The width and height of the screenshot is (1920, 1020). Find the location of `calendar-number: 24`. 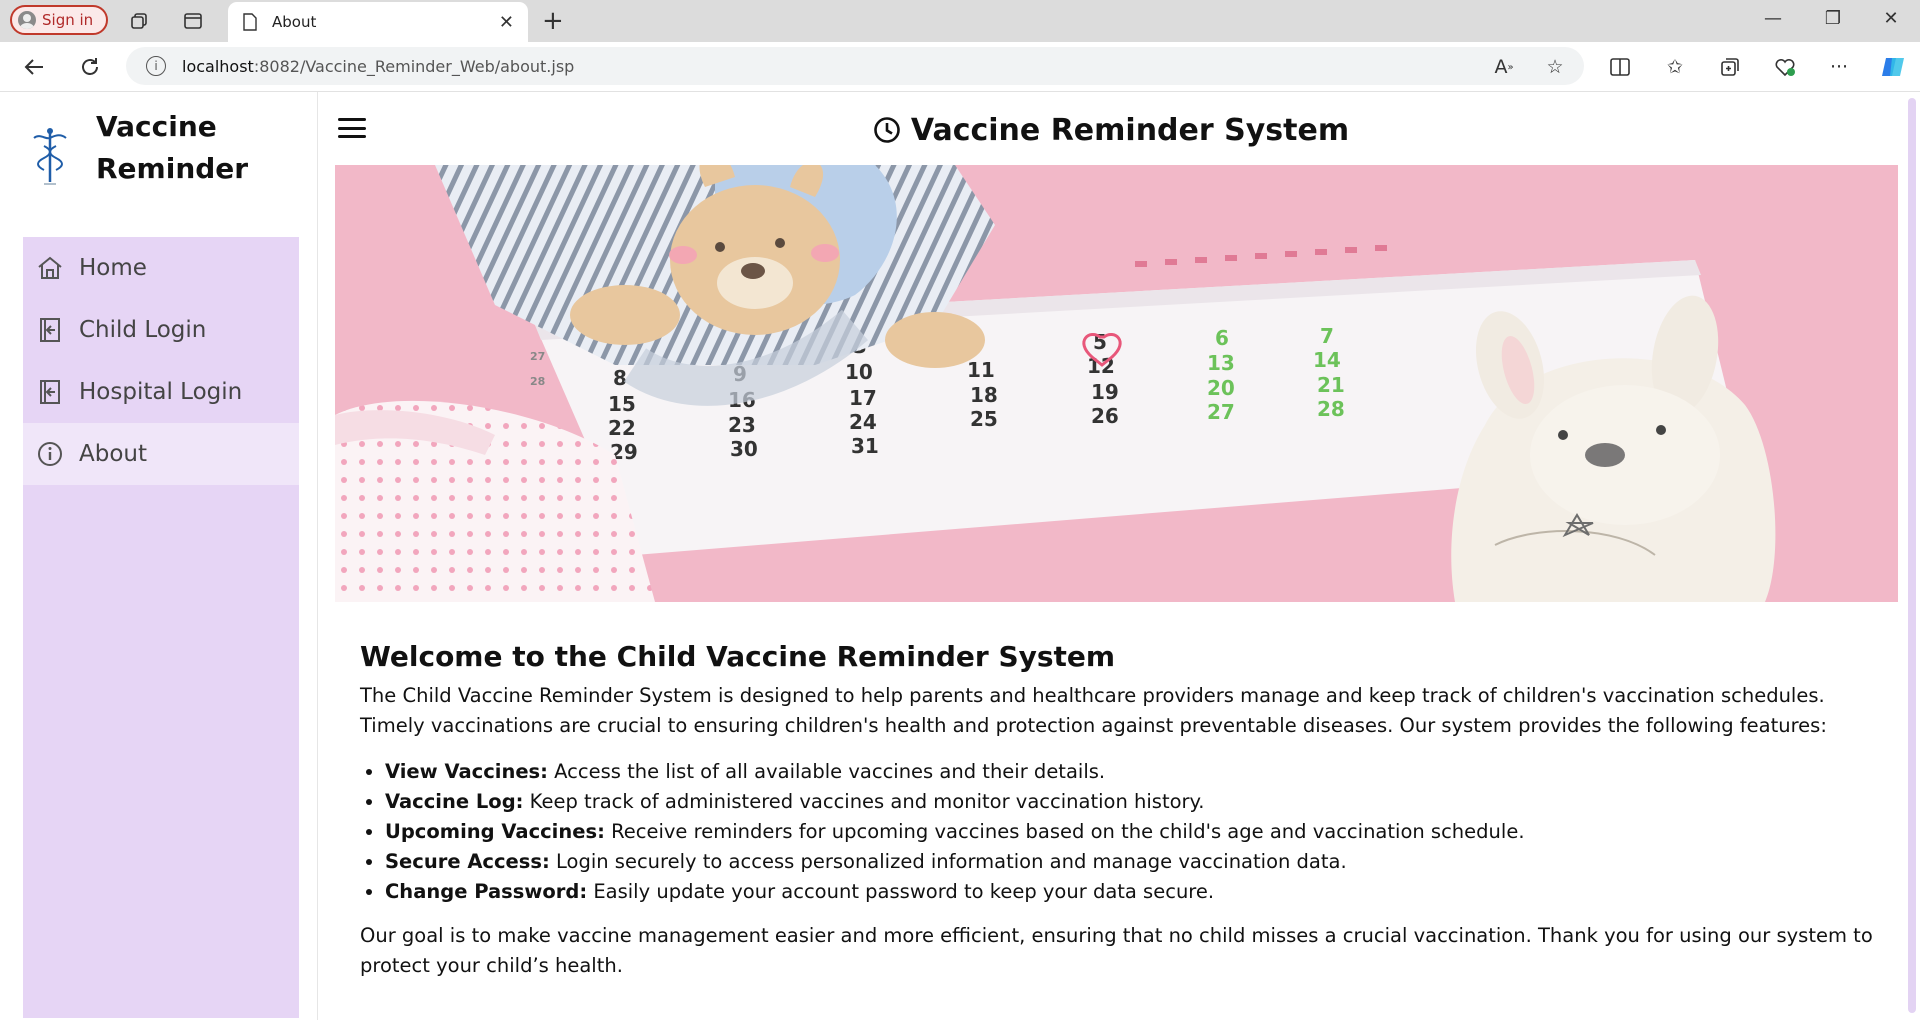

calendar-number: 24 is located at coordinates (863, 422).